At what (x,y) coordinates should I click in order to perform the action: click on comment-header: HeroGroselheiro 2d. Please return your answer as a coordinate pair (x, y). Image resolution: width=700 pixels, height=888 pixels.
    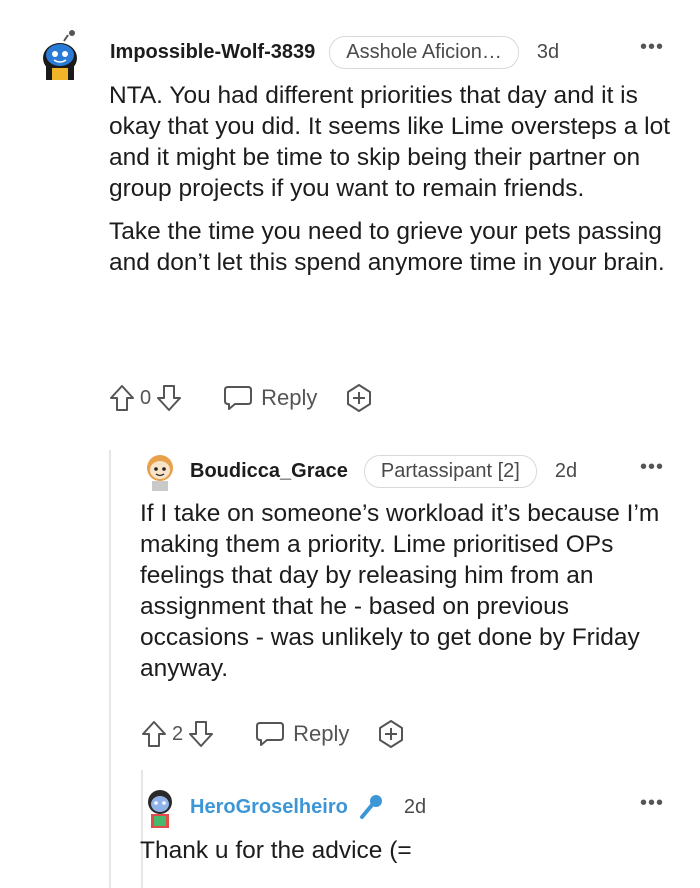
    Looking at the image, I should click on (308, 807).